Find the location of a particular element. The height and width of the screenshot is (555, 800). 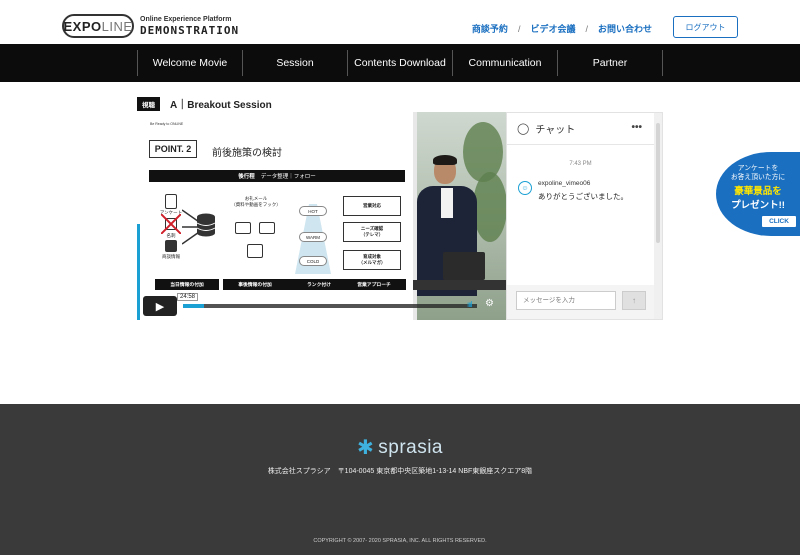

slide-label-deal: 商談情報 is located at coordinates (171, 256).